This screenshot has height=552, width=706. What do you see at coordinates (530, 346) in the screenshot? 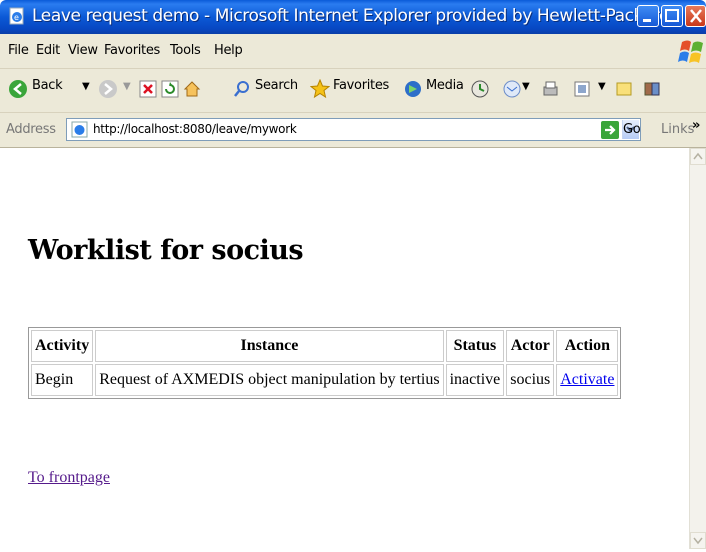
I see `column-header: Actor` at bounding box center [530, 346].